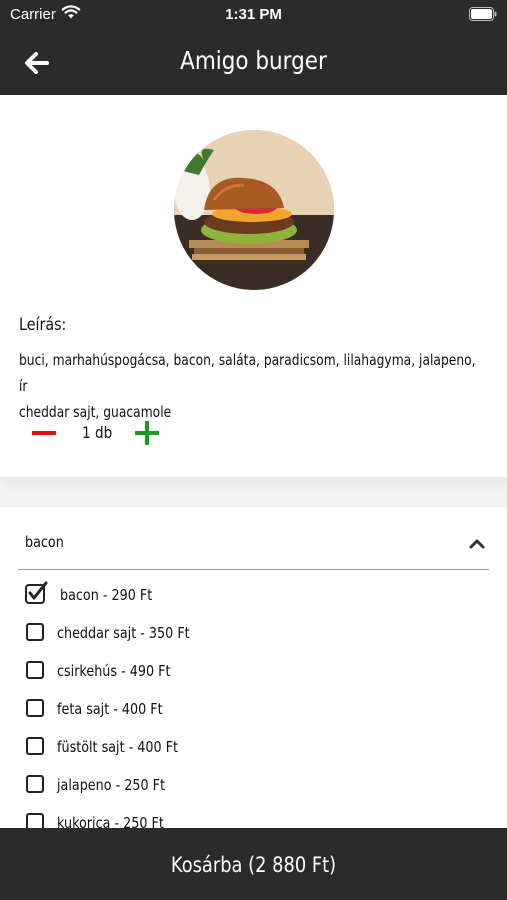  I want to click on product-image, so click(254, 210).